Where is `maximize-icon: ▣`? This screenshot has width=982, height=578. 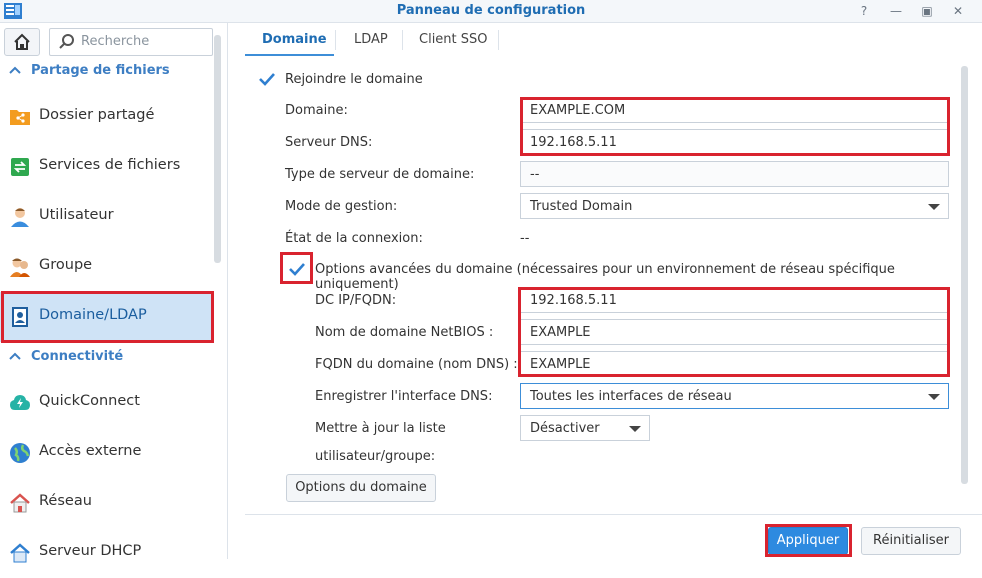
maximize-icon: ▣ is located at coordinates (927, 11).